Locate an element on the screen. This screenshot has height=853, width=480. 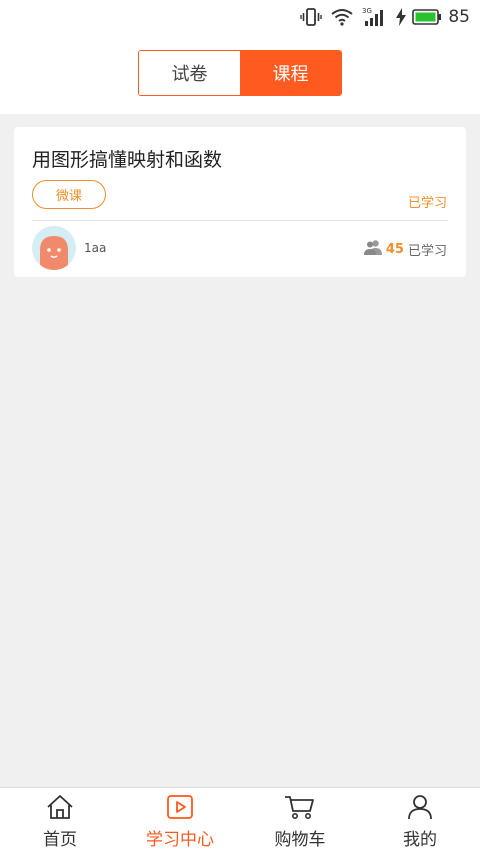
tab-study-center-label: 学习中心 is located at coordinates (180, 840).